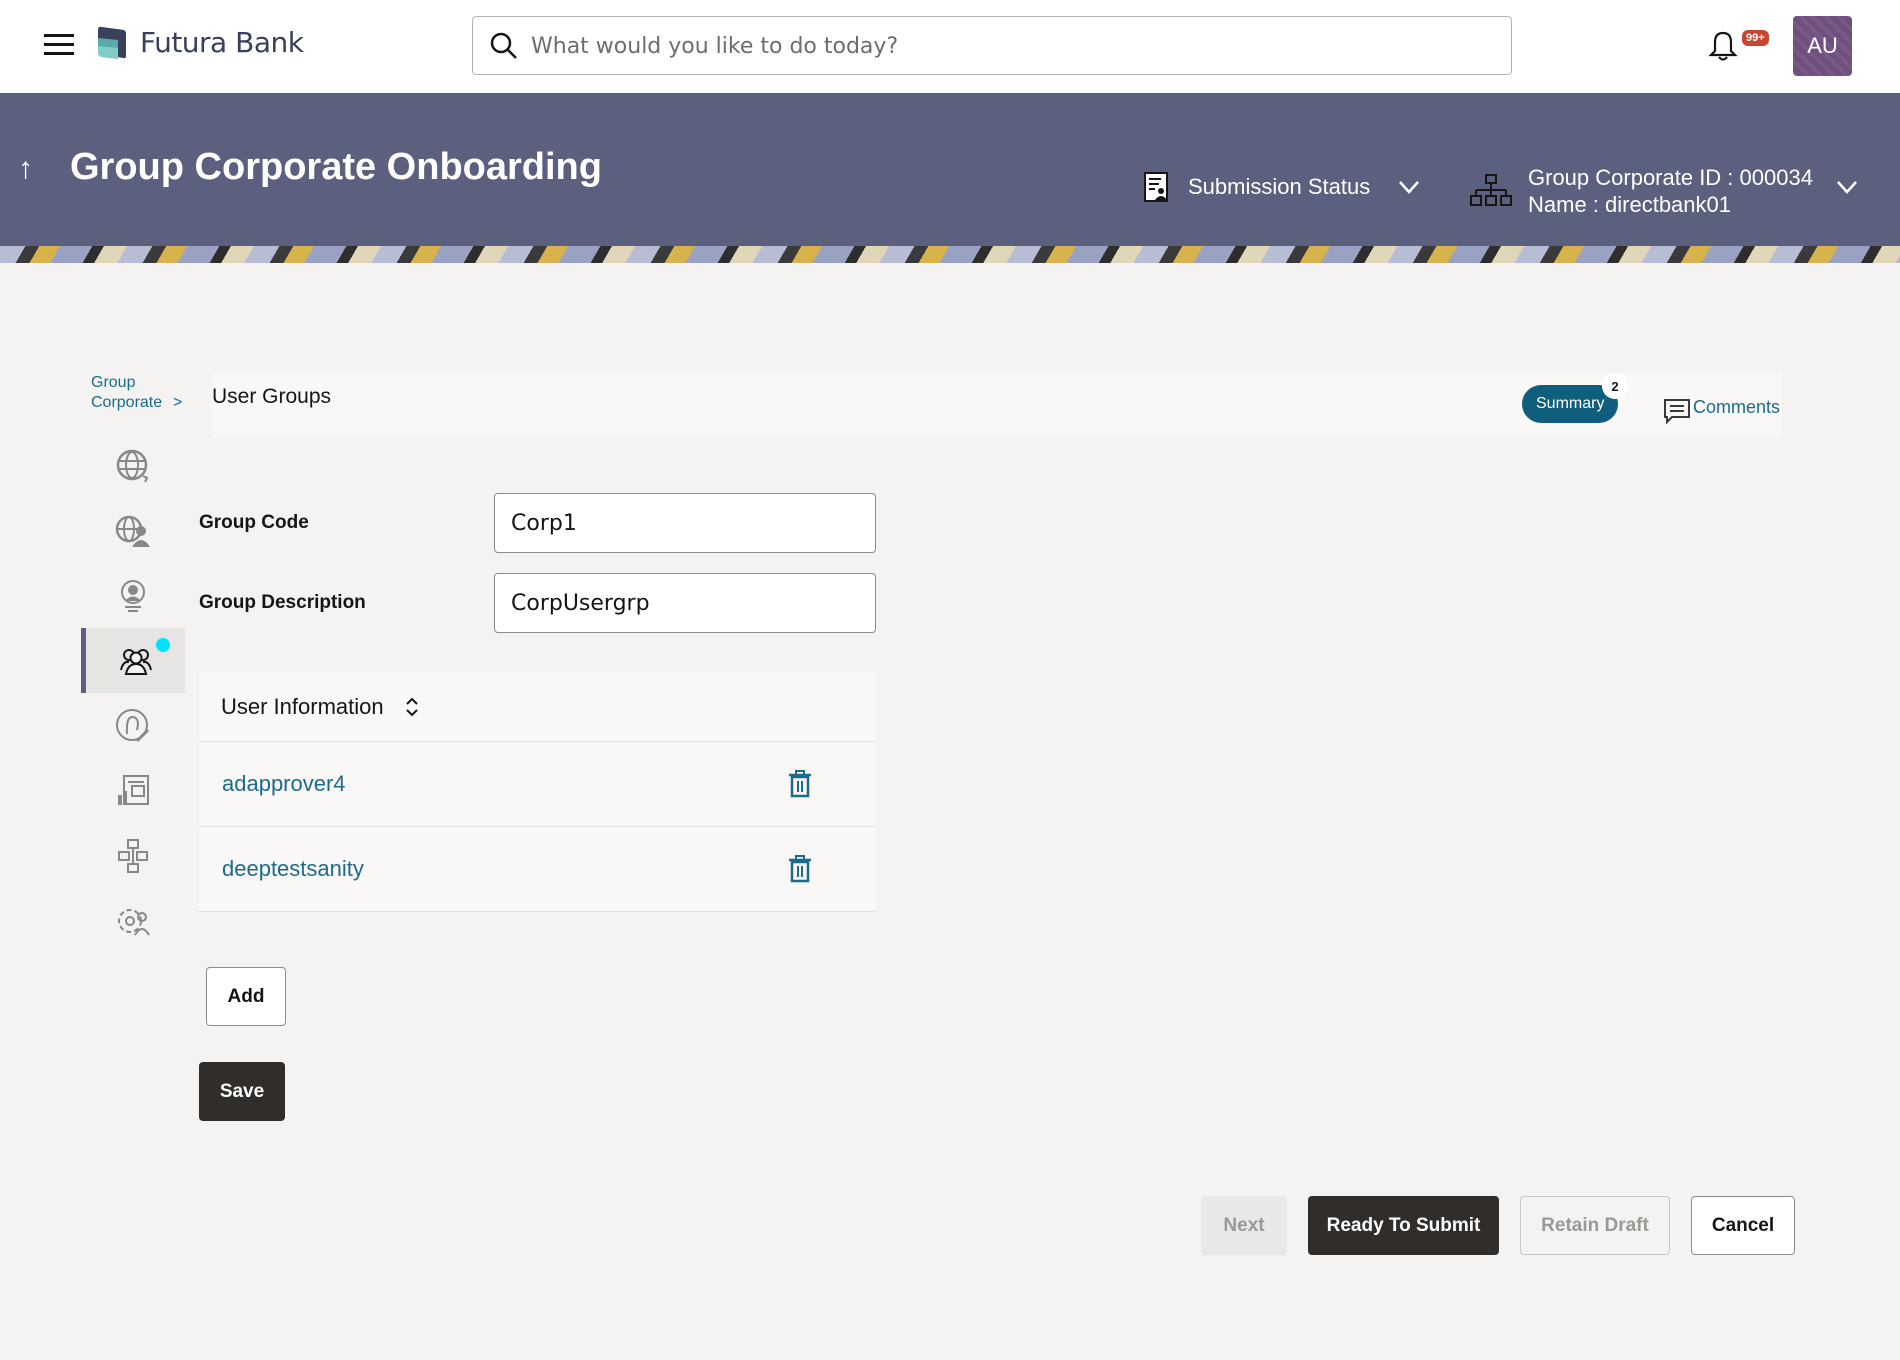  Describe the element at coordinates (537, 784) in the screenshot. I see `table-row: adapprover4` at that location.